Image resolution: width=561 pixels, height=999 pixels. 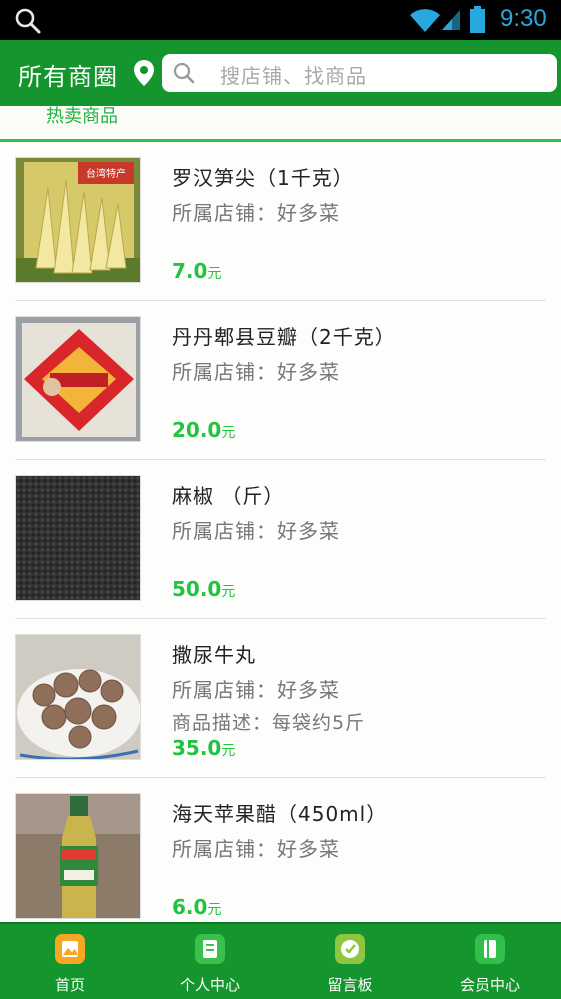 What do you see at coordinates (106, 173) in the screenshot?
I see `package-label: 台湾特产` at bounding box center [106, 173].